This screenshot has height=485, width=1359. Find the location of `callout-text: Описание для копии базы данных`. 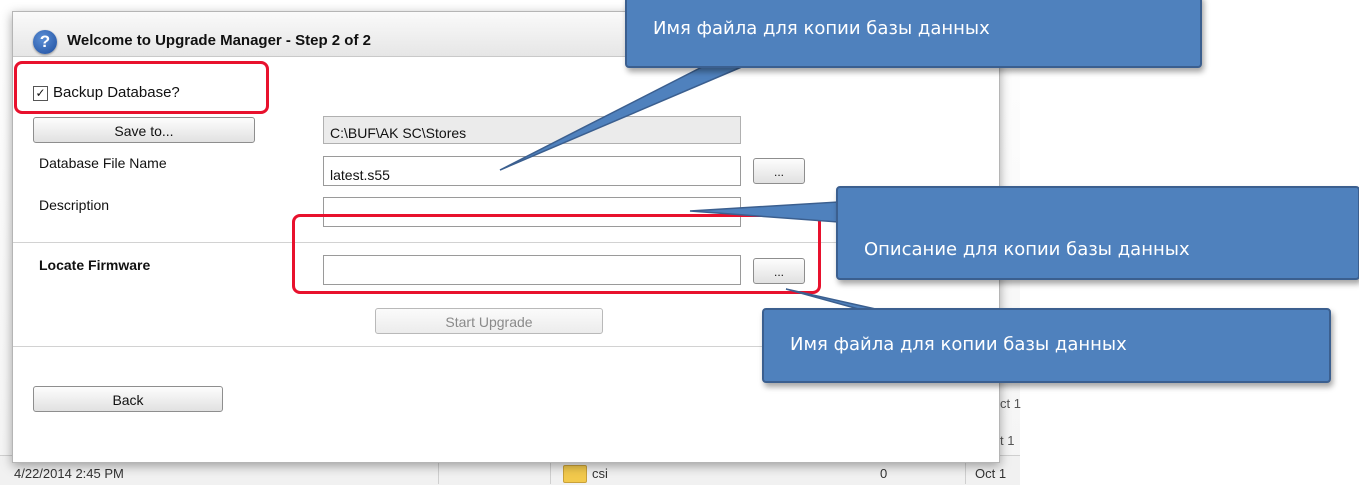

callout-text: Описание для копии базы данных is located at coordinates (1027, 249).